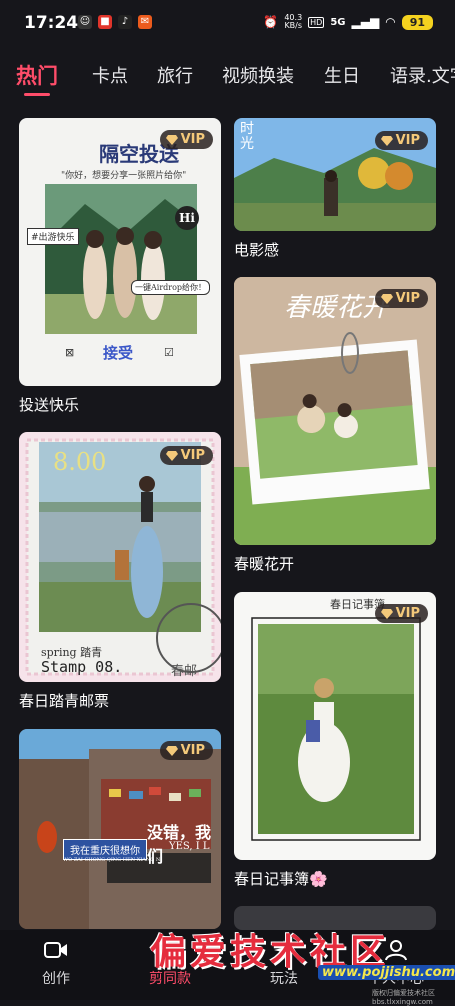  What do you see at coordinates (37, 94) in the screenshot?
I see `active-tab-indicator` at bounding box center [37, 94].